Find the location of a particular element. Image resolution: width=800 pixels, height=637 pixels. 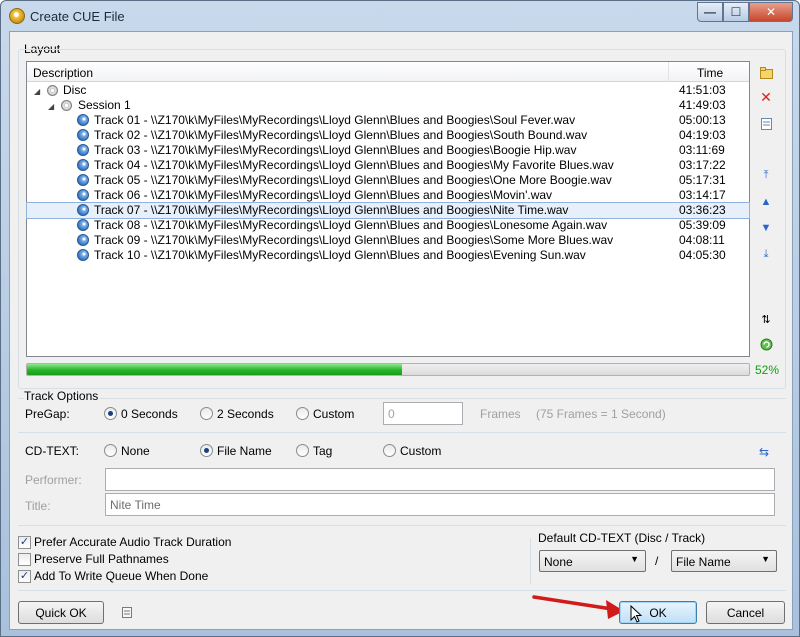

minimize-button: — is located at coordinates (710, 12).